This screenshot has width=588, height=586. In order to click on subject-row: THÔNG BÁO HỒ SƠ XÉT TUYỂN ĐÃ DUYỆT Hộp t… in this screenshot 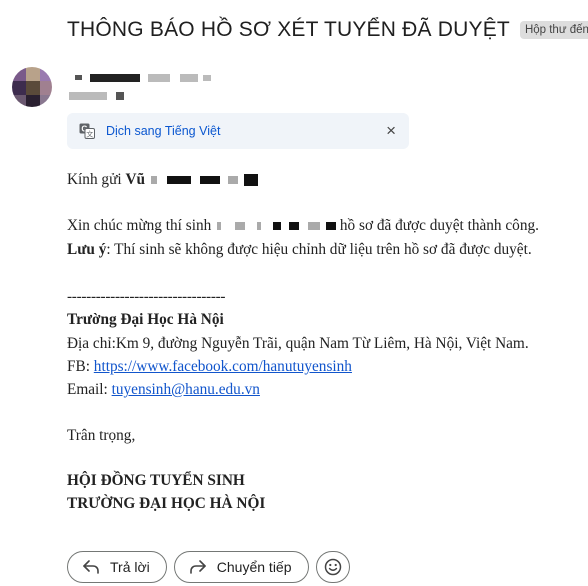, I will do `click(327, 30)`.